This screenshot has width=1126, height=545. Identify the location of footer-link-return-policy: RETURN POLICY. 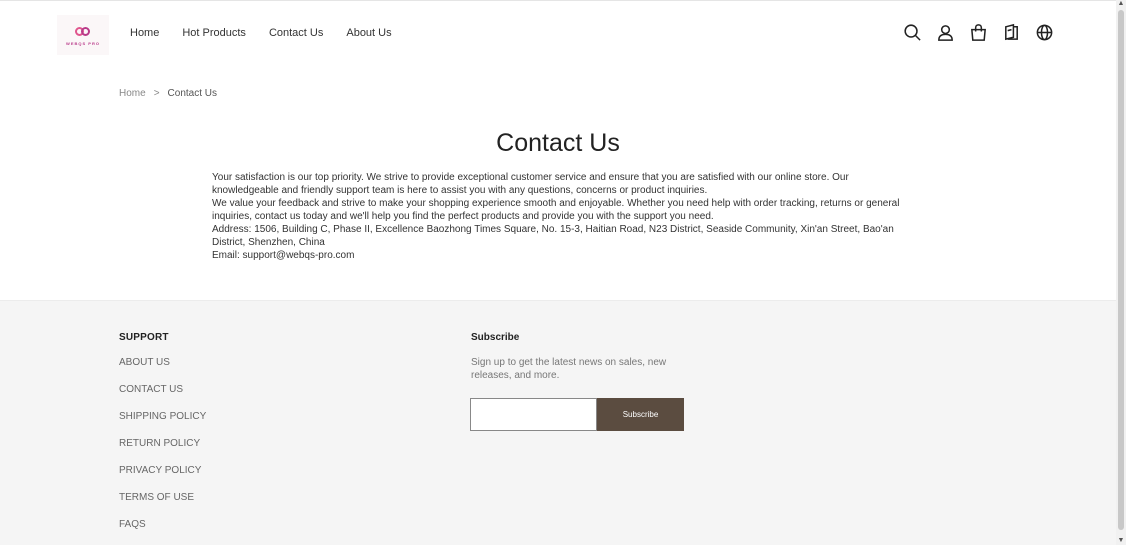
(162, 450).